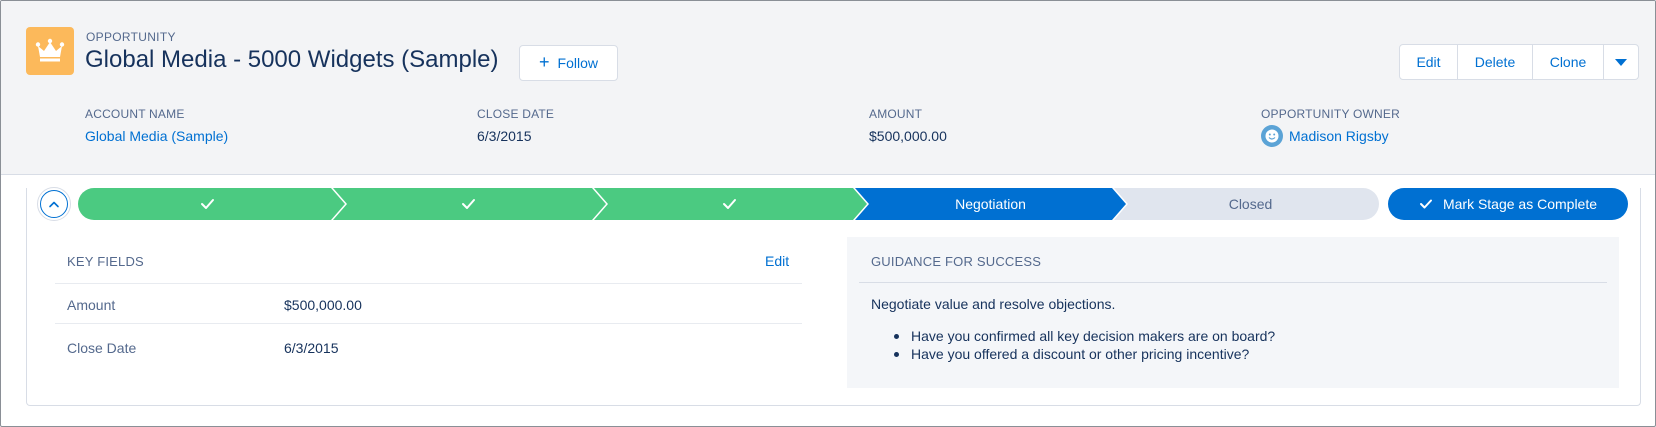 The width and height of the screenshot is (1656, 427). Describe the element at coordinates (990, 204) in the screenshot. I see `path-stage-negotiation: Negotiation` at that location.